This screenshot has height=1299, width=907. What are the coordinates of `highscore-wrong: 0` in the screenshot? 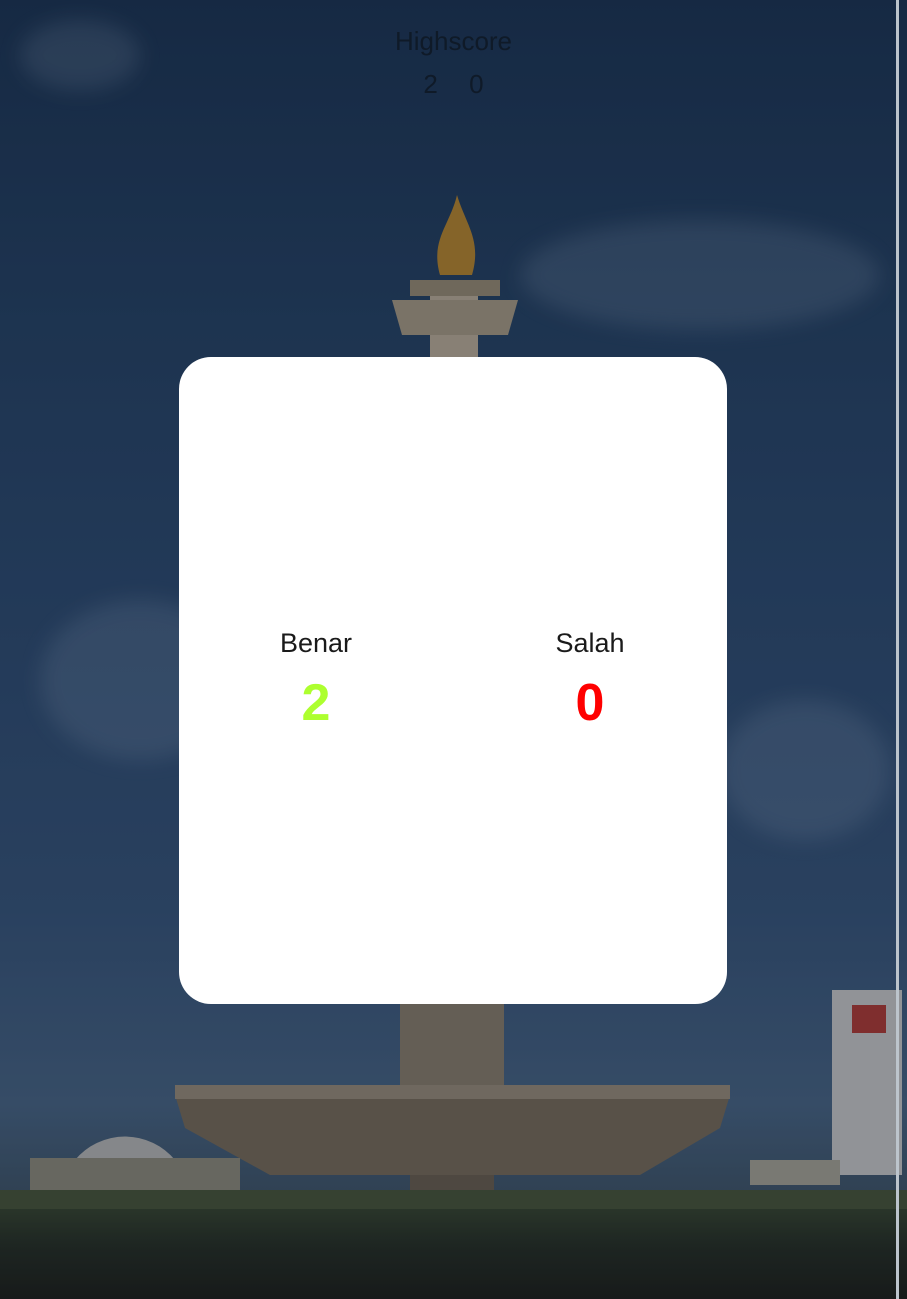 It's located at (476, 84).